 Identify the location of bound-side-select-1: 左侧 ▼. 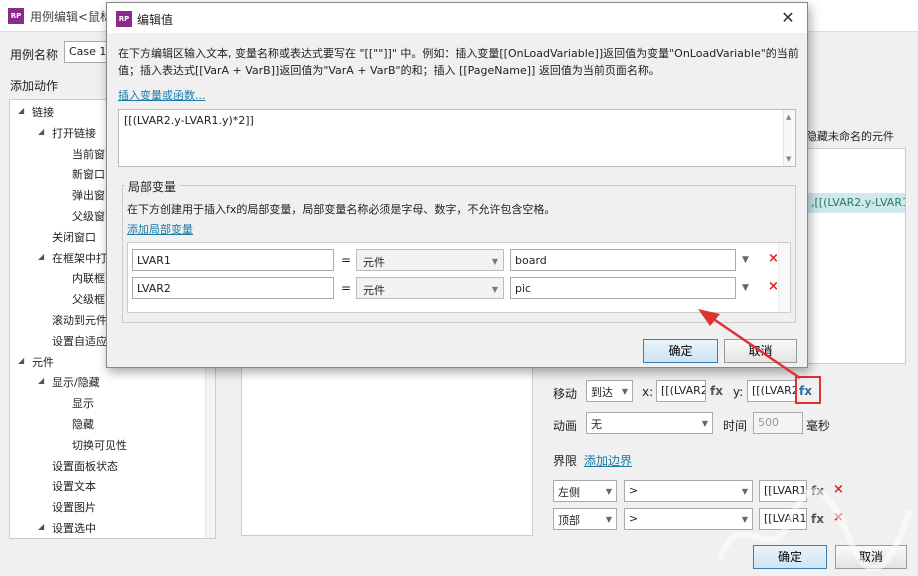
(585, 491).